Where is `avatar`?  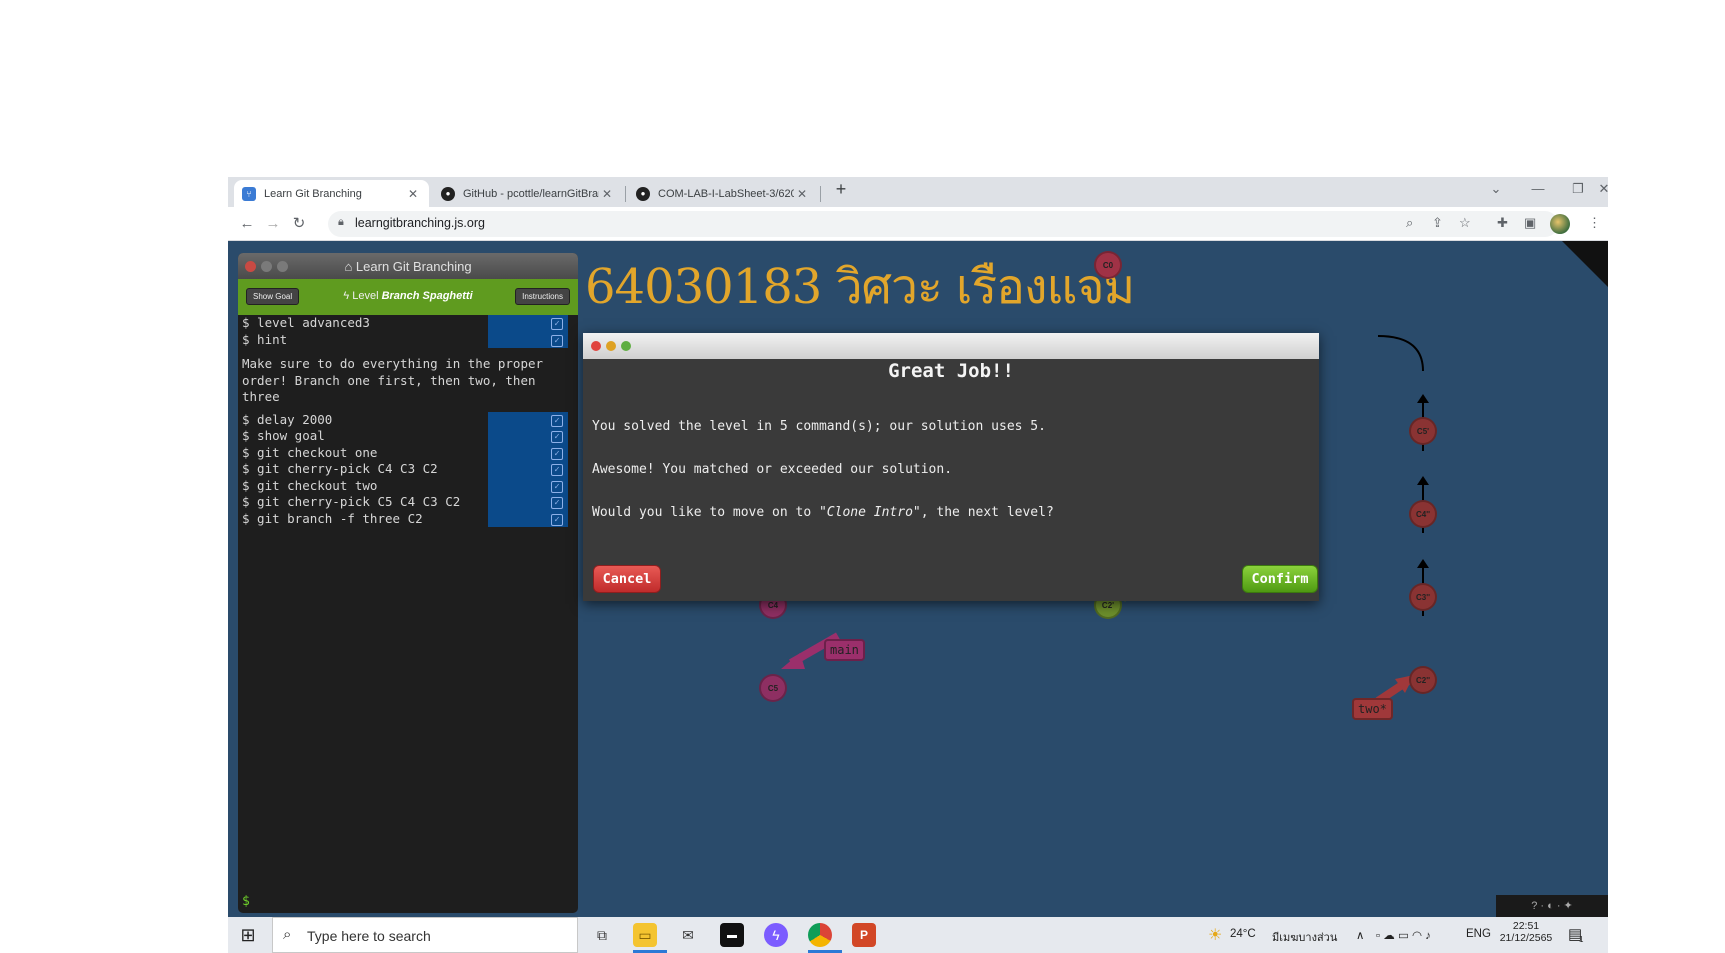
avatar is located at coordinates (1560, 224).